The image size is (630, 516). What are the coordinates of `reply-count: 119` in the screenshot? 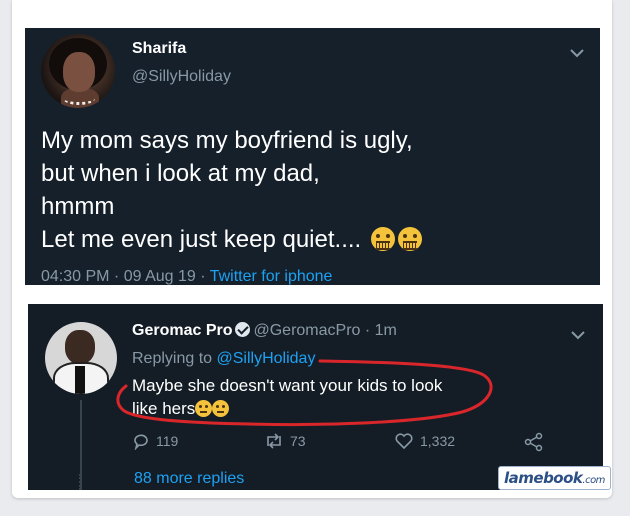 It's located at (167, 441).